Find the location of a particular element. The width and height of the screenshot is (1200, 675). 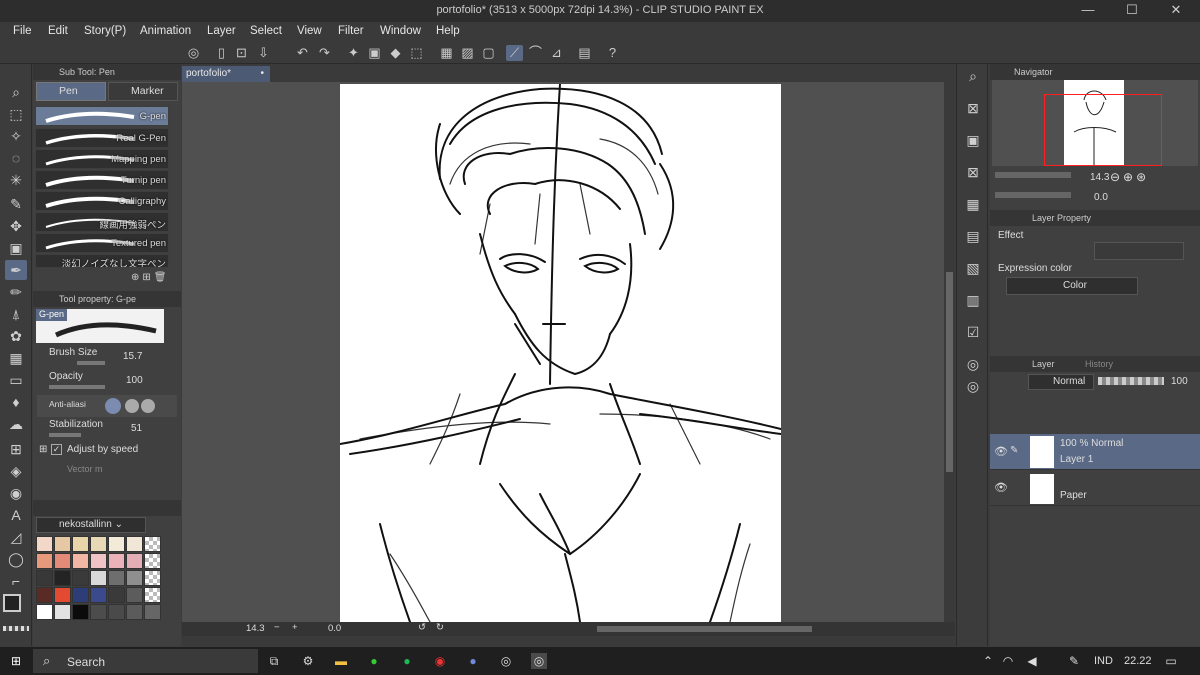

opacity-value: 100 is located at coordinates (134, 380).